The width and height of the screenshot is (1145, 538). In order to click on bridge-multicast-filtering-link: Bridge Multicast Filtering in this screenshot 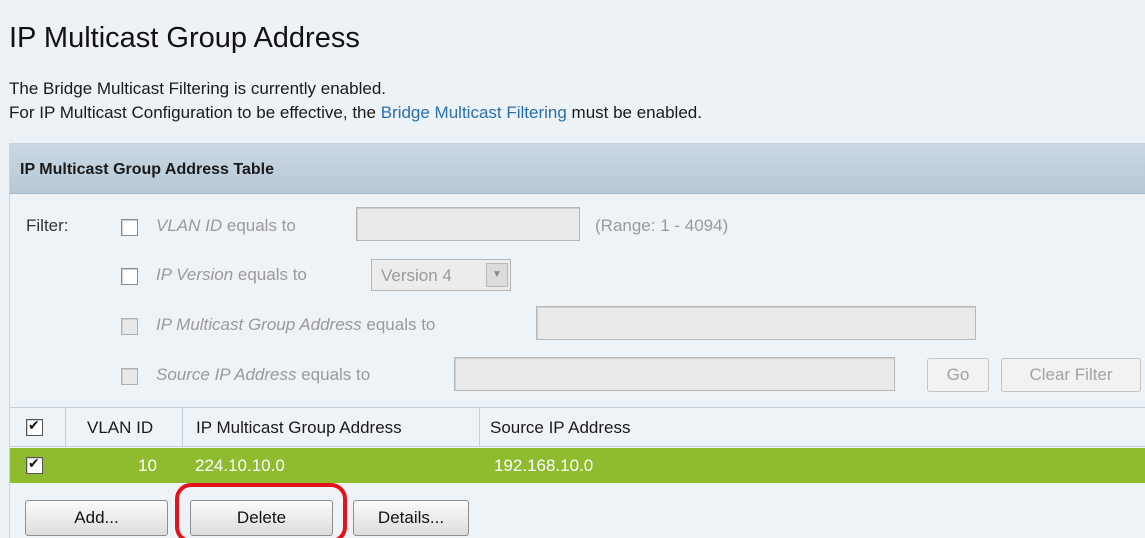, I will do `click(474, 112)`.